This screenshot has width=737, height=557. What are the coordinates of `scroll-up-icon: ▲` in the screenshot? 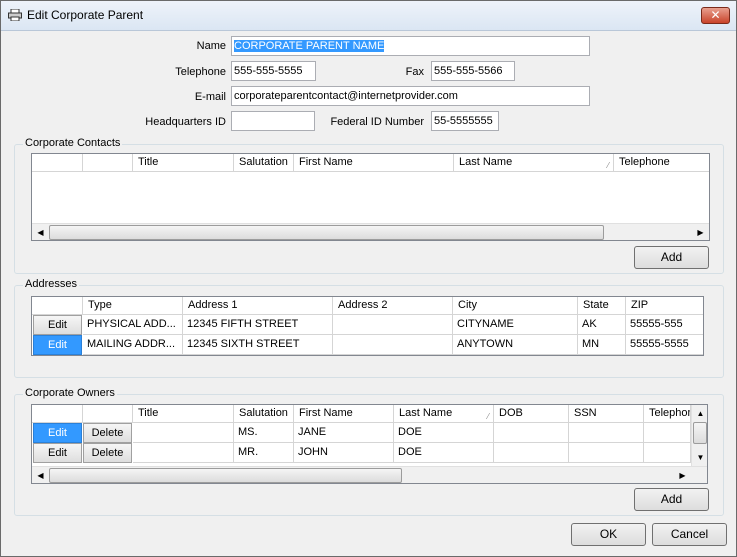 It's located at (699, 413).